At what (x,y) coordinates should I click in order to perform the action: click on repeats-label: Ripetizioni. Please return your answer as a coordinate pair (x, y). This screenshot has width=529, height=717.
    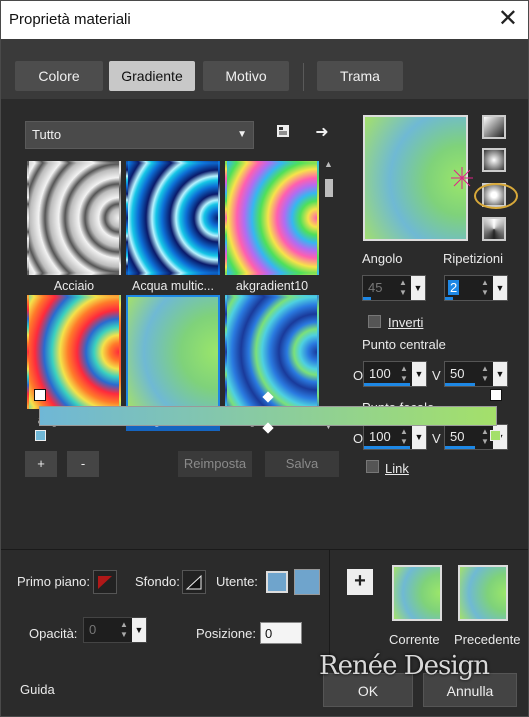
    Looking at the image, I should click on (473, 258).